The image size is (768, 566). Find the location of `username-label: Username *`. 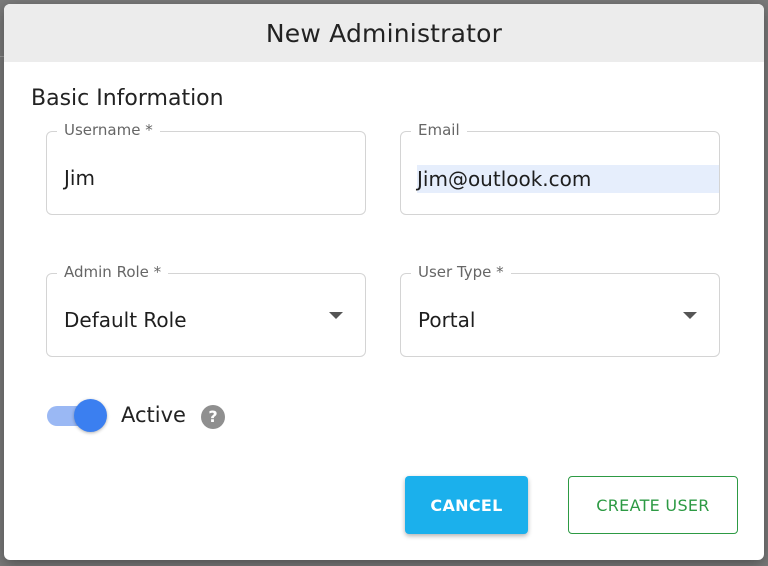

username-label: Username * is located at coordinates (108, 130).